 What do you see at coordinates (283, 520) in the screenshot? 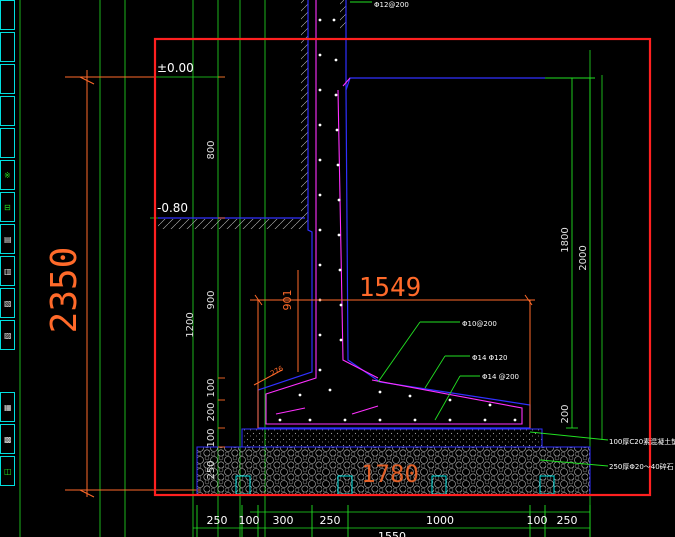
I see `bottom-dim-3: 300` at bounding box center [283, 520].